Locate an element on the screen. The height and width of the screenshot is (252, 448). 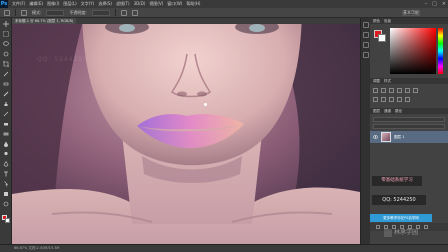
levels-icon is located at coordinates (383, 90).